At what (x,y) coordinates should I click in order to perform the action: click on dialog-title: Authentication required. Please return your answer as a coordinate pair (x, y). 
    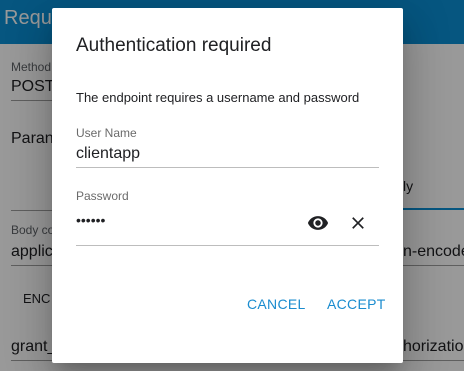
    Looking at the image, I should click on (174, 45).